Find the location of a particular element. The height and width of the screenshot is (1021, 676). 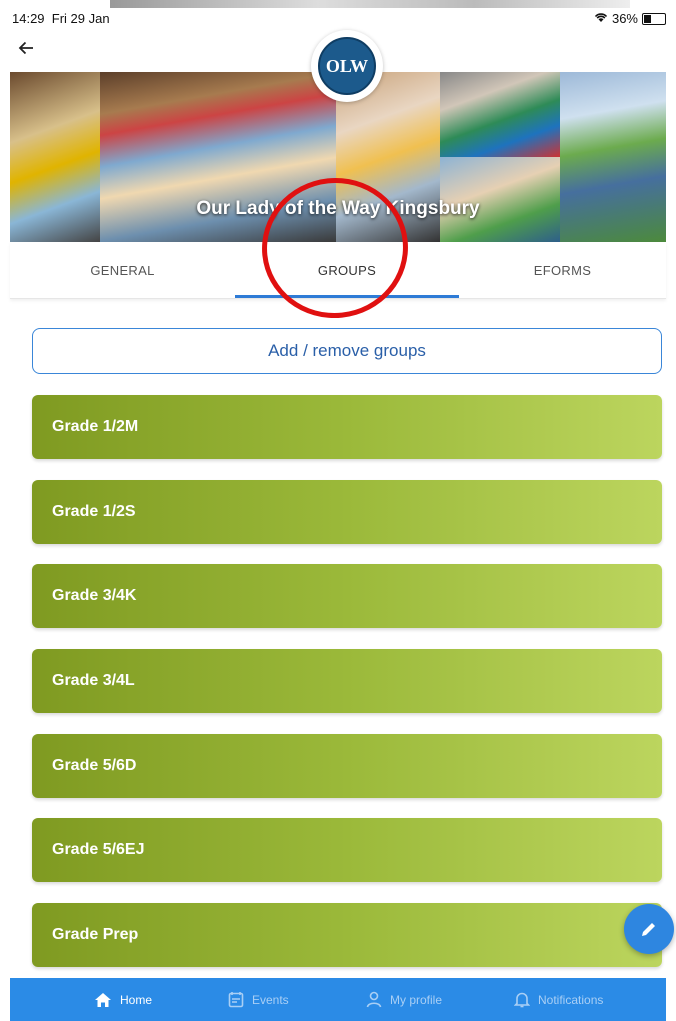

tab-eforms: EFORMS is located at coordinates (562, 270).